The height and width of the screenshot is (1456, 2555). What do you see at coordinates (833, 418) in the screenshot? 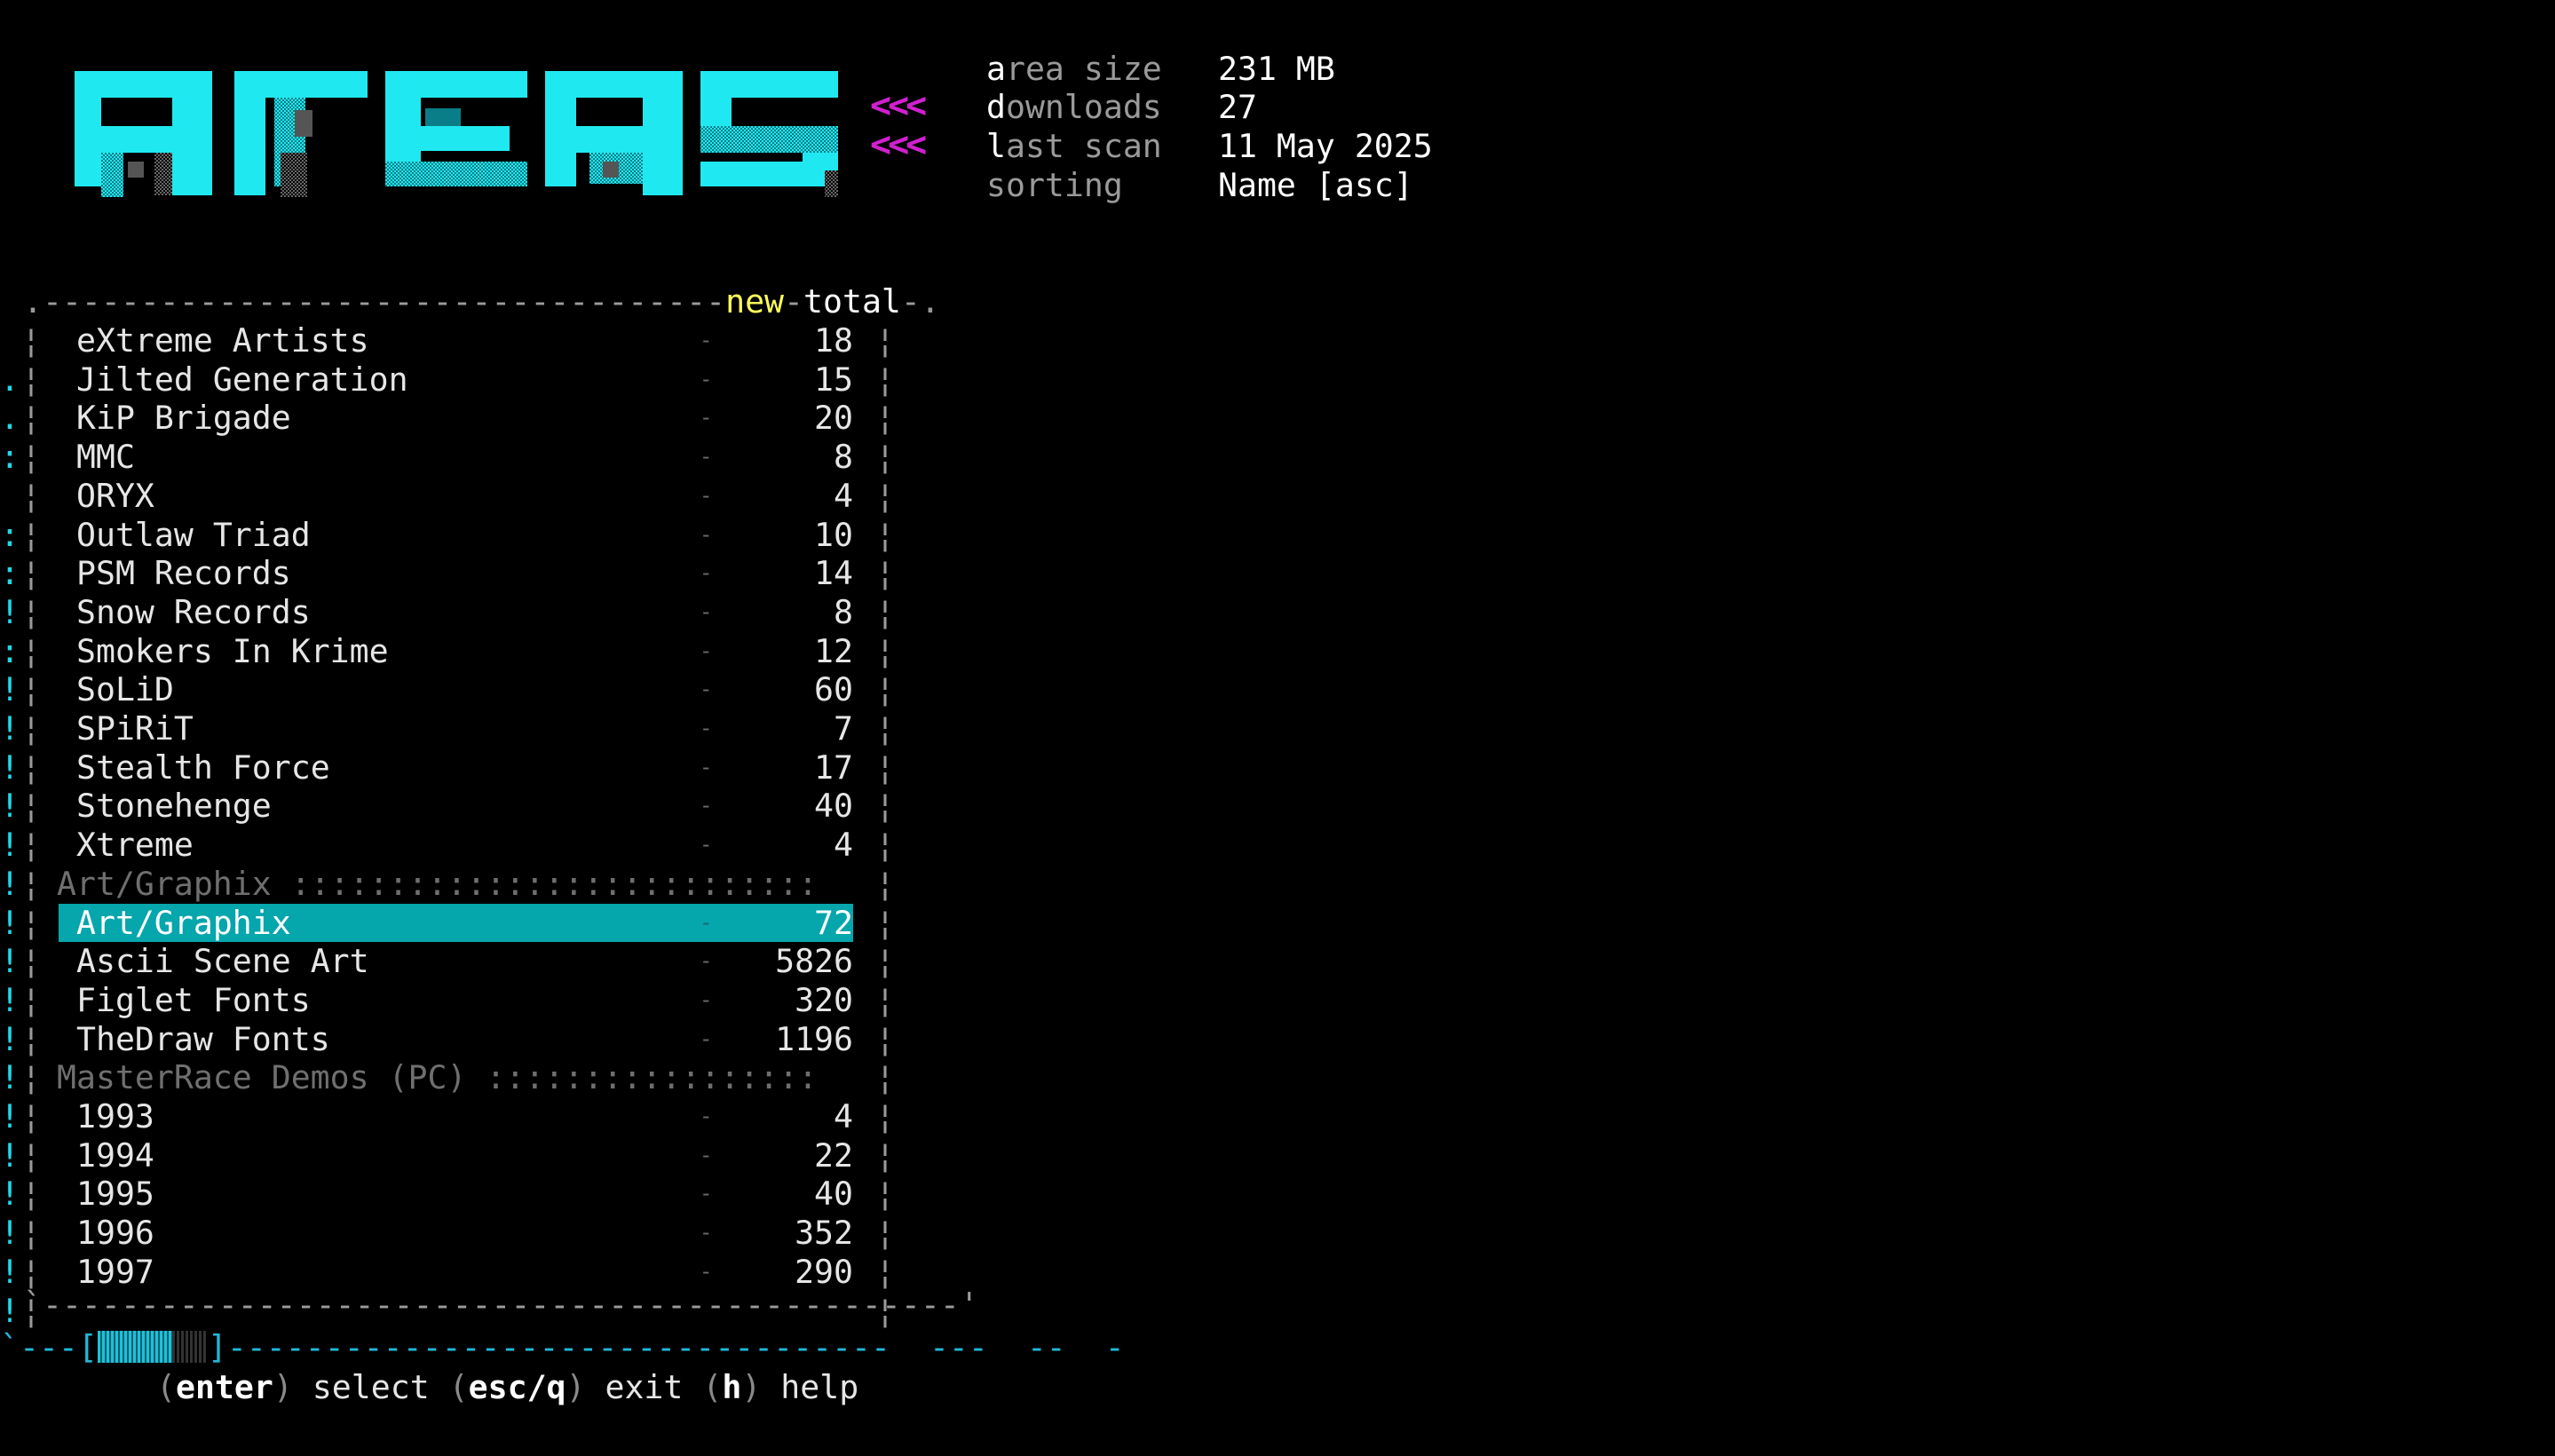
I see `list-item-total: 20` at bounding box center [833, 418].